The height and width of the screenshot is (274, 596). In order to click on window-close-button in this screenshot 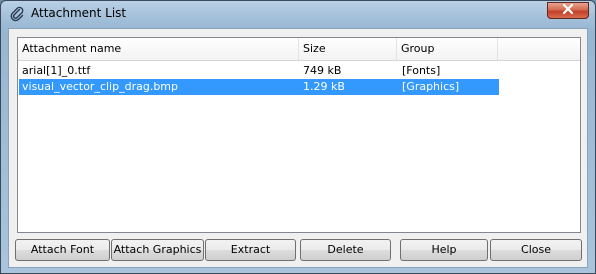, I will do `click(568, 10)`.